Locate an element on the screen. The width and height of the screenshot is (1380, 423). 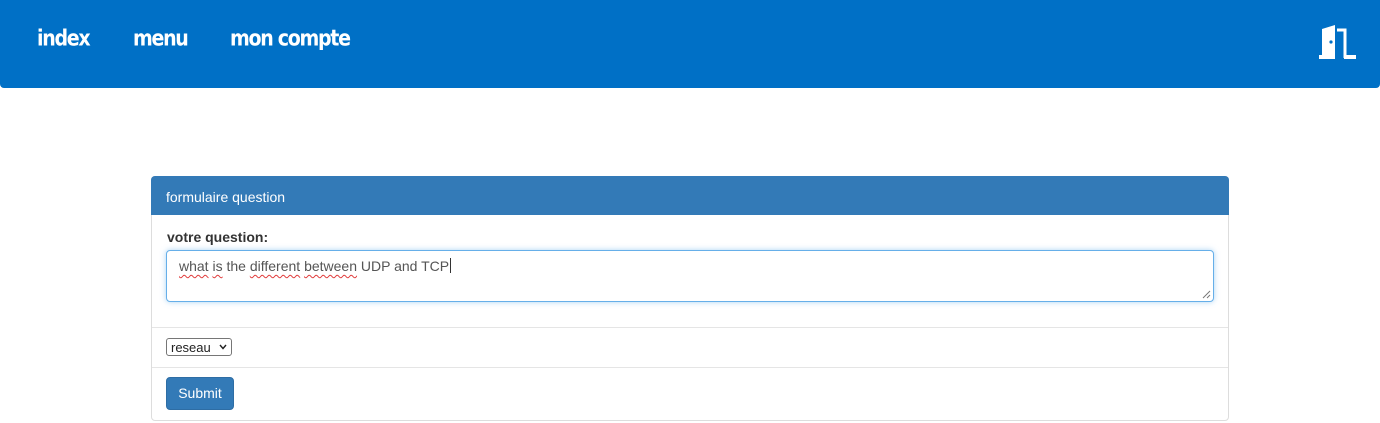
question-label: votre question: is located at coordinates (218, 237).